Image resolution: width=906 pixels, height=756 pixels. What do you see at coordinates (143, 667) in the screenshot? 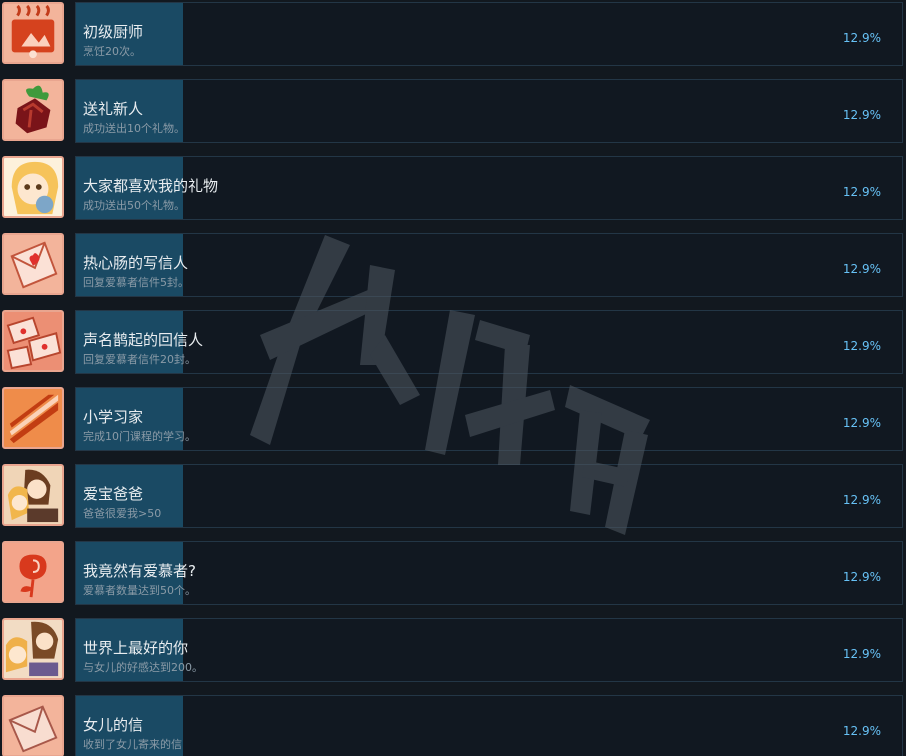
I see `achievement-description: 与女儿的好感达到200。` at bounding box center [143, 667].